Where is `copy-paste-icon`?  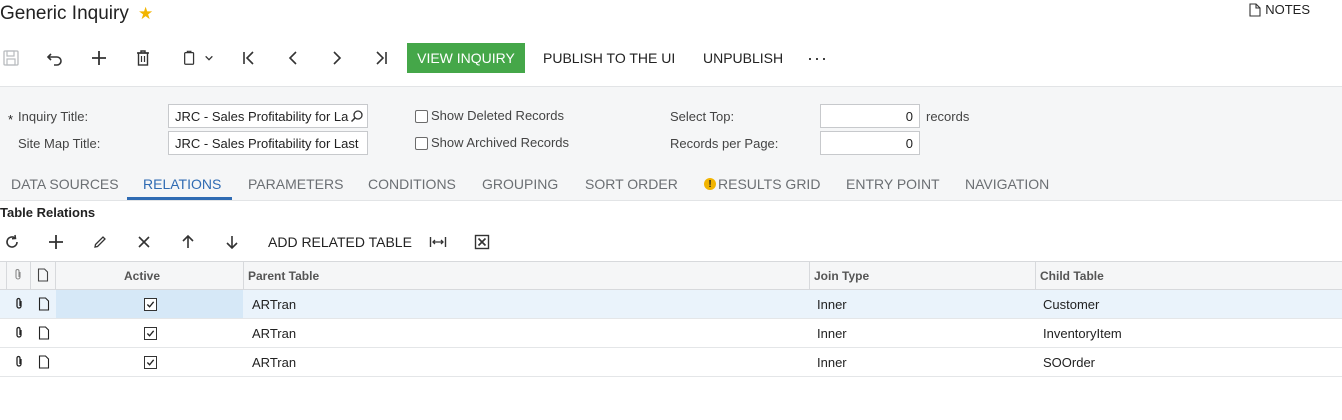
copy-paste-icon is located at coordinates (198, 58).